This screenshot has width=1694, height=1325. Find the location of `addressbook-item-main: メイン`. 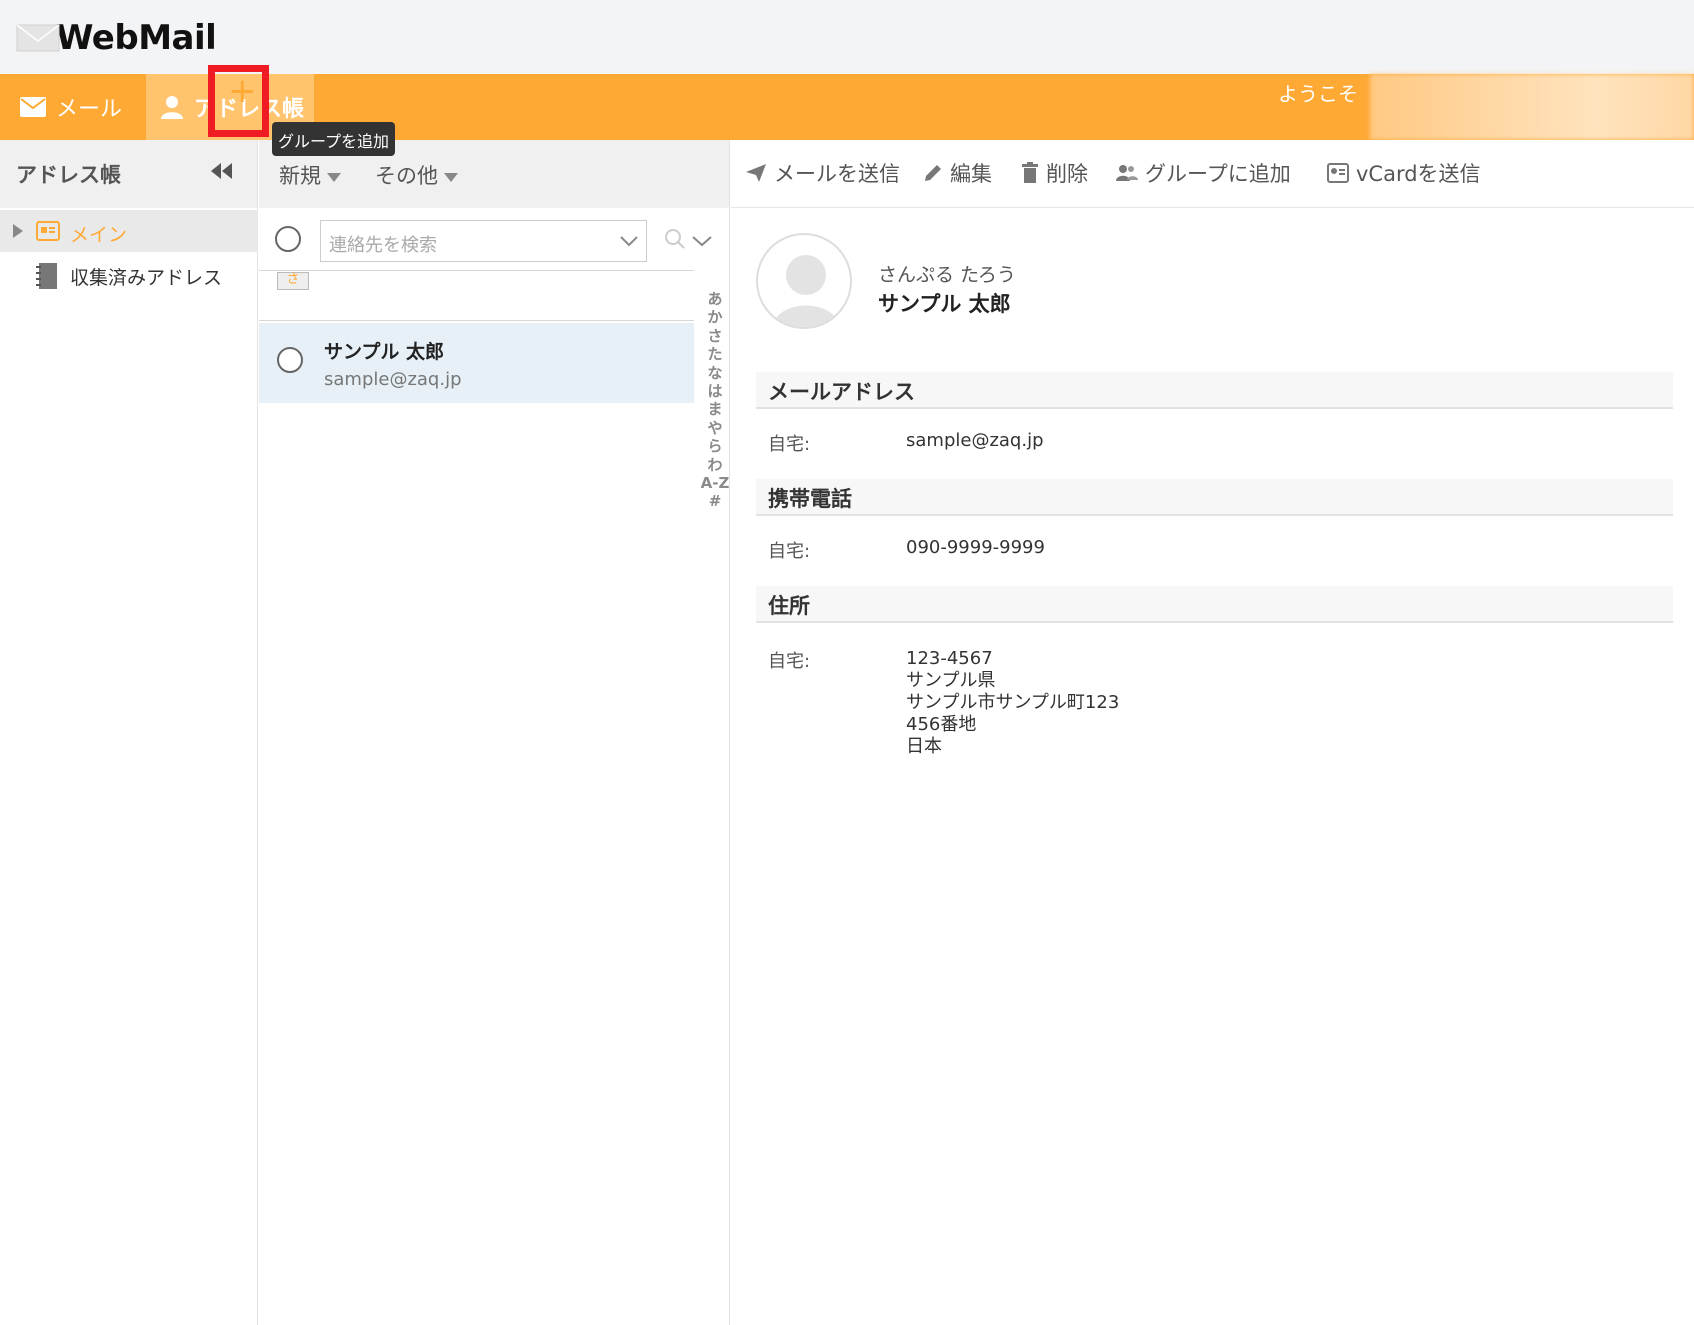

addressbook-item-main: メイン is located at coordinates (129, 231).